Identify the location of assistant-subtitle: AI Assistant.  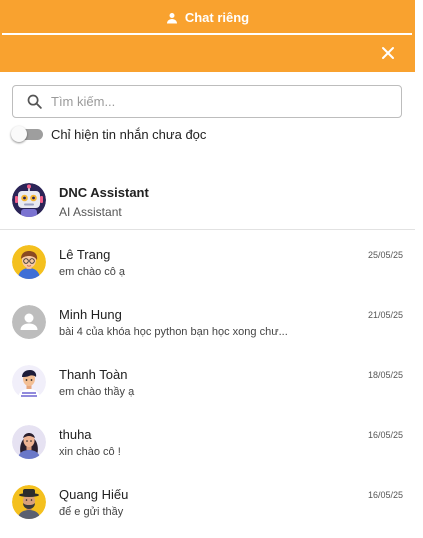
(90, 212).